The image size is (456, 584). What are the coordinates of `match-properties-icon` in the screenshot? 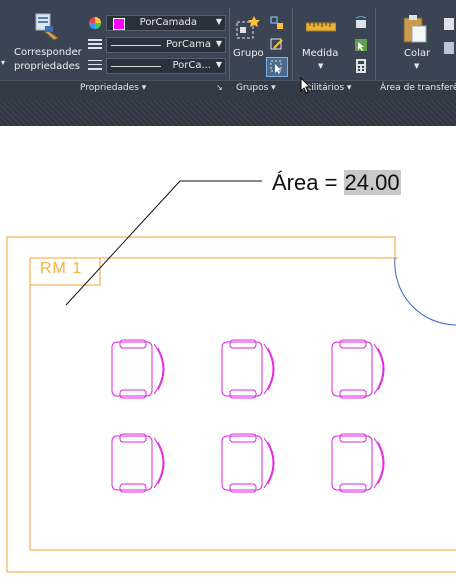 It's located at (47, 27).